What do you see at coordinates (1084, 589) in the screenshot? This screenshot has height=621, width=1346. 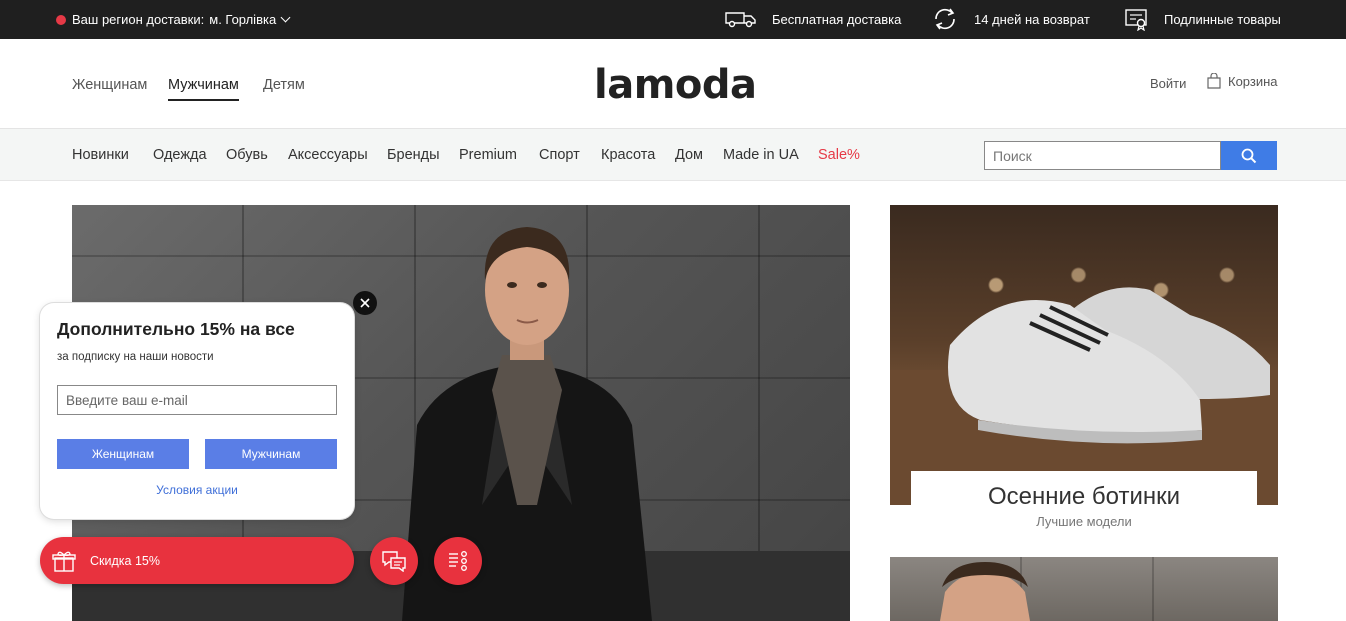 I see `promo-card-men` at bounding box center [1084, 589].